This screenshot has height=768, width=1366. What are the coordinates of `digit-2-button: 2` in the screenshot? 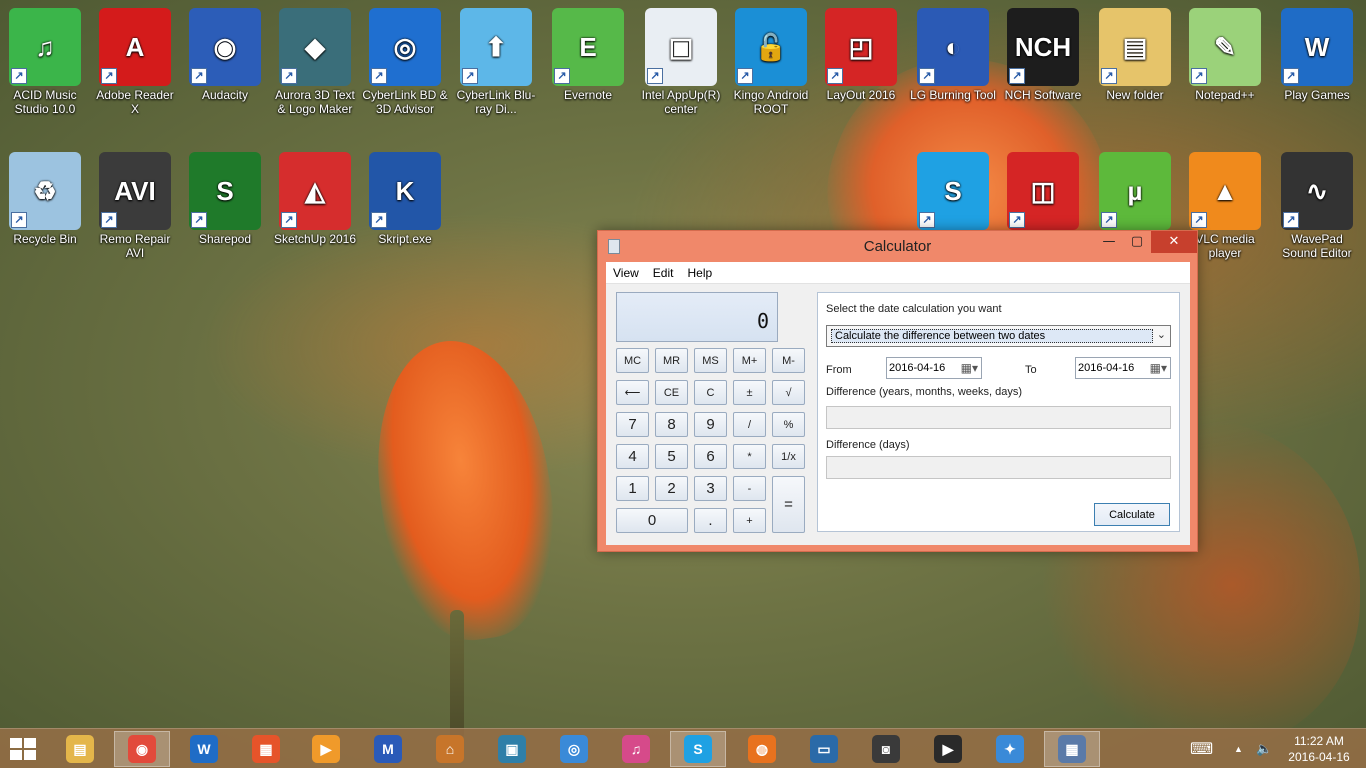 It's located at (671, 488).